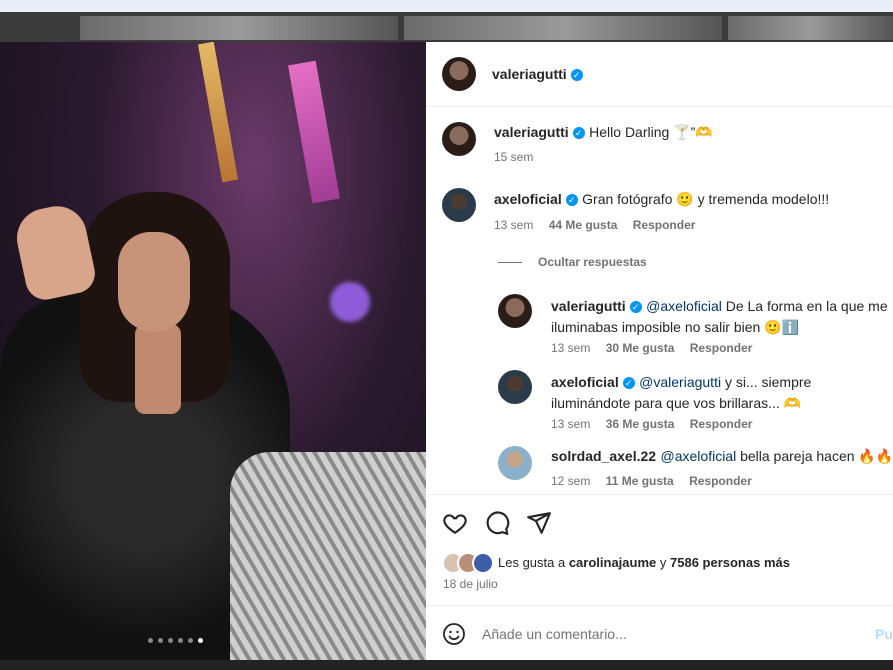  I want to click on reply-meta: 12 sem 11 Me gusta Responder, so click(651, 481).